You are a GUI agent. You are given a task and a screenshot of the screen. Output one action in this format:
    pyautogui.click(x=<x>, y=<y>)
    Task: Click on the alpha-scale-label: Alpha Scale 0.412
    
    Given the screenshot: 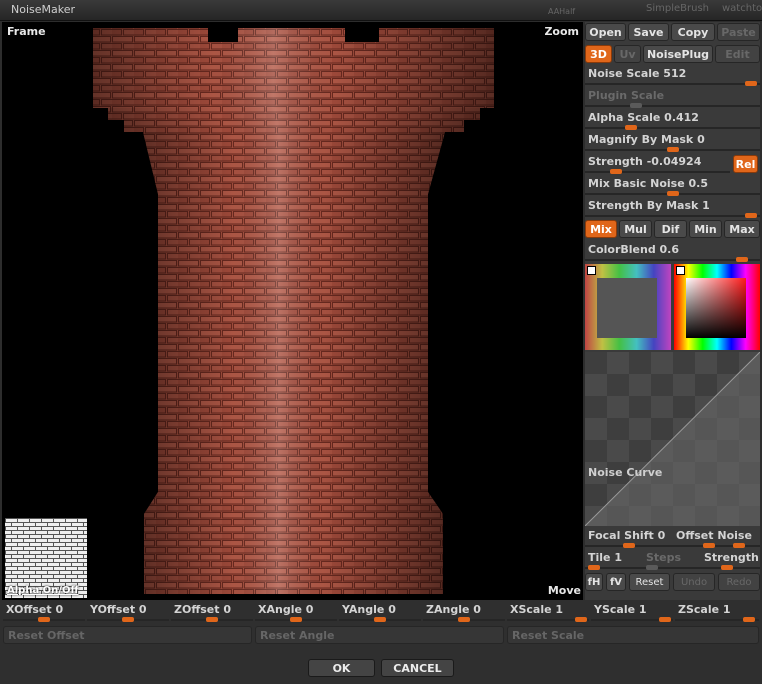 What is the action you would take?
    pyautogui.click(x=643, y=117)
    